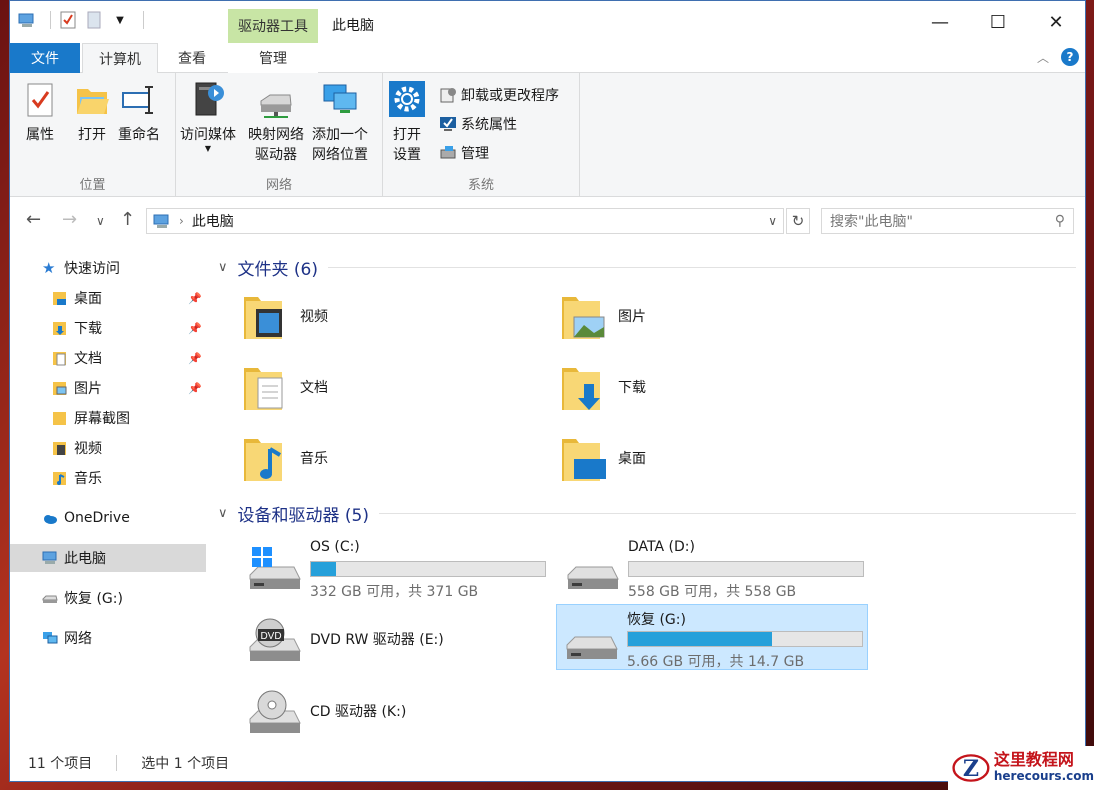 The width and height of the screenshot is (1094, 790). What do you see at coordinates (59, 448) in the screenshot?
I see `videos-folder-icon` at bounding box center [59, 448].